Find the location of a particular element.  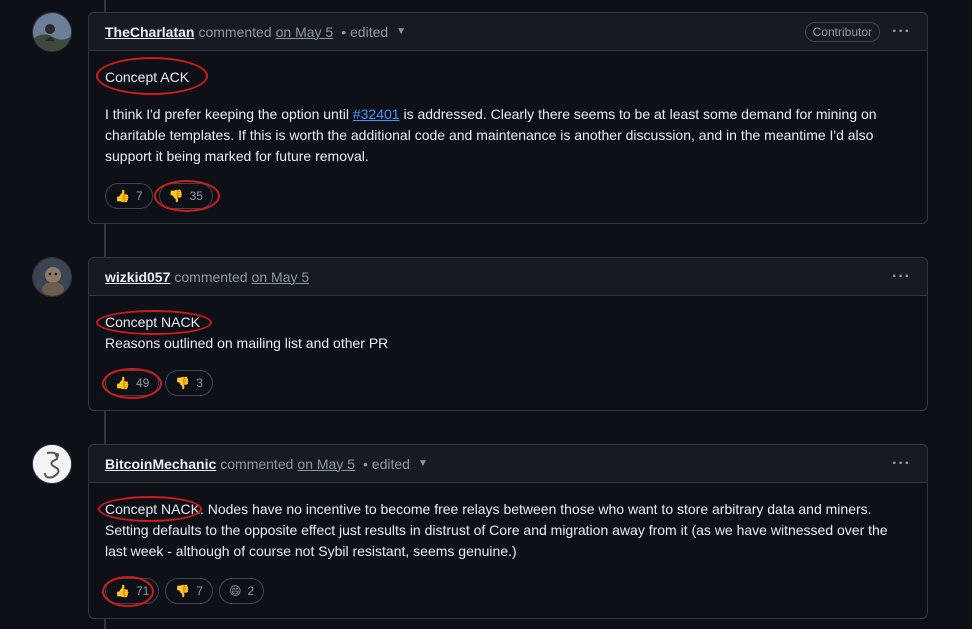

reaction-thumbs-down: 👎 7 is located at coordinates (189, 591).